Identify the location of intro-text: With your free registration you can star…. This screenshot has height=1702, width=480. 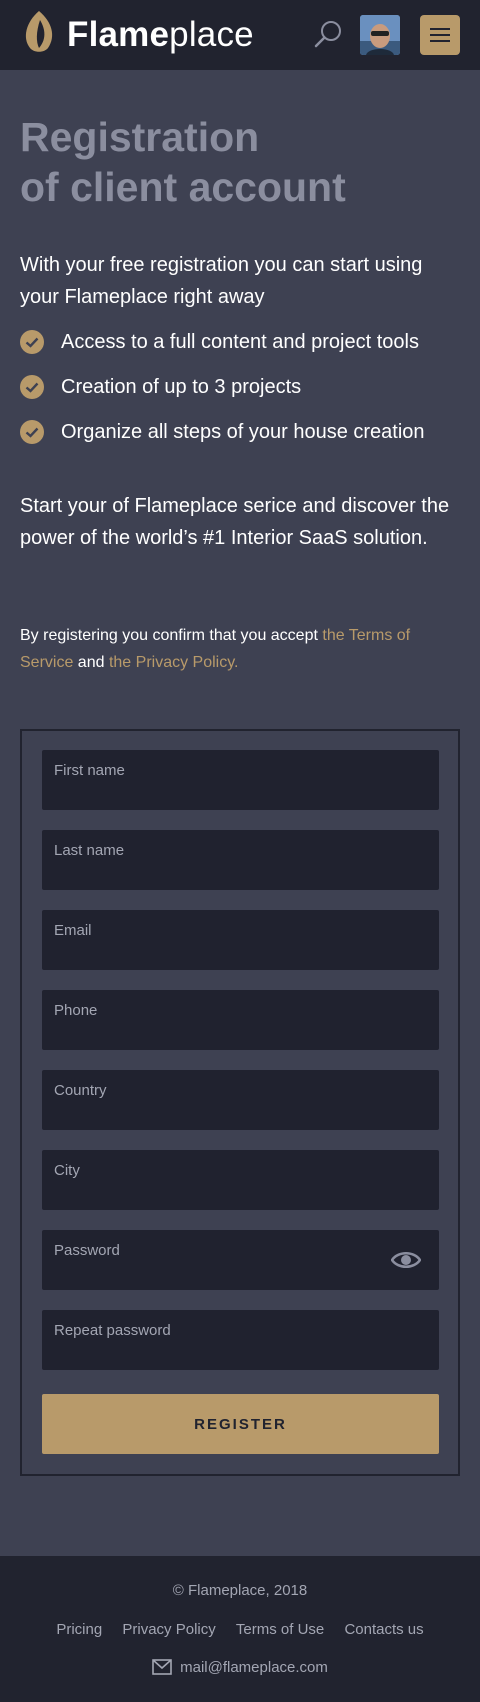
(221, 281).